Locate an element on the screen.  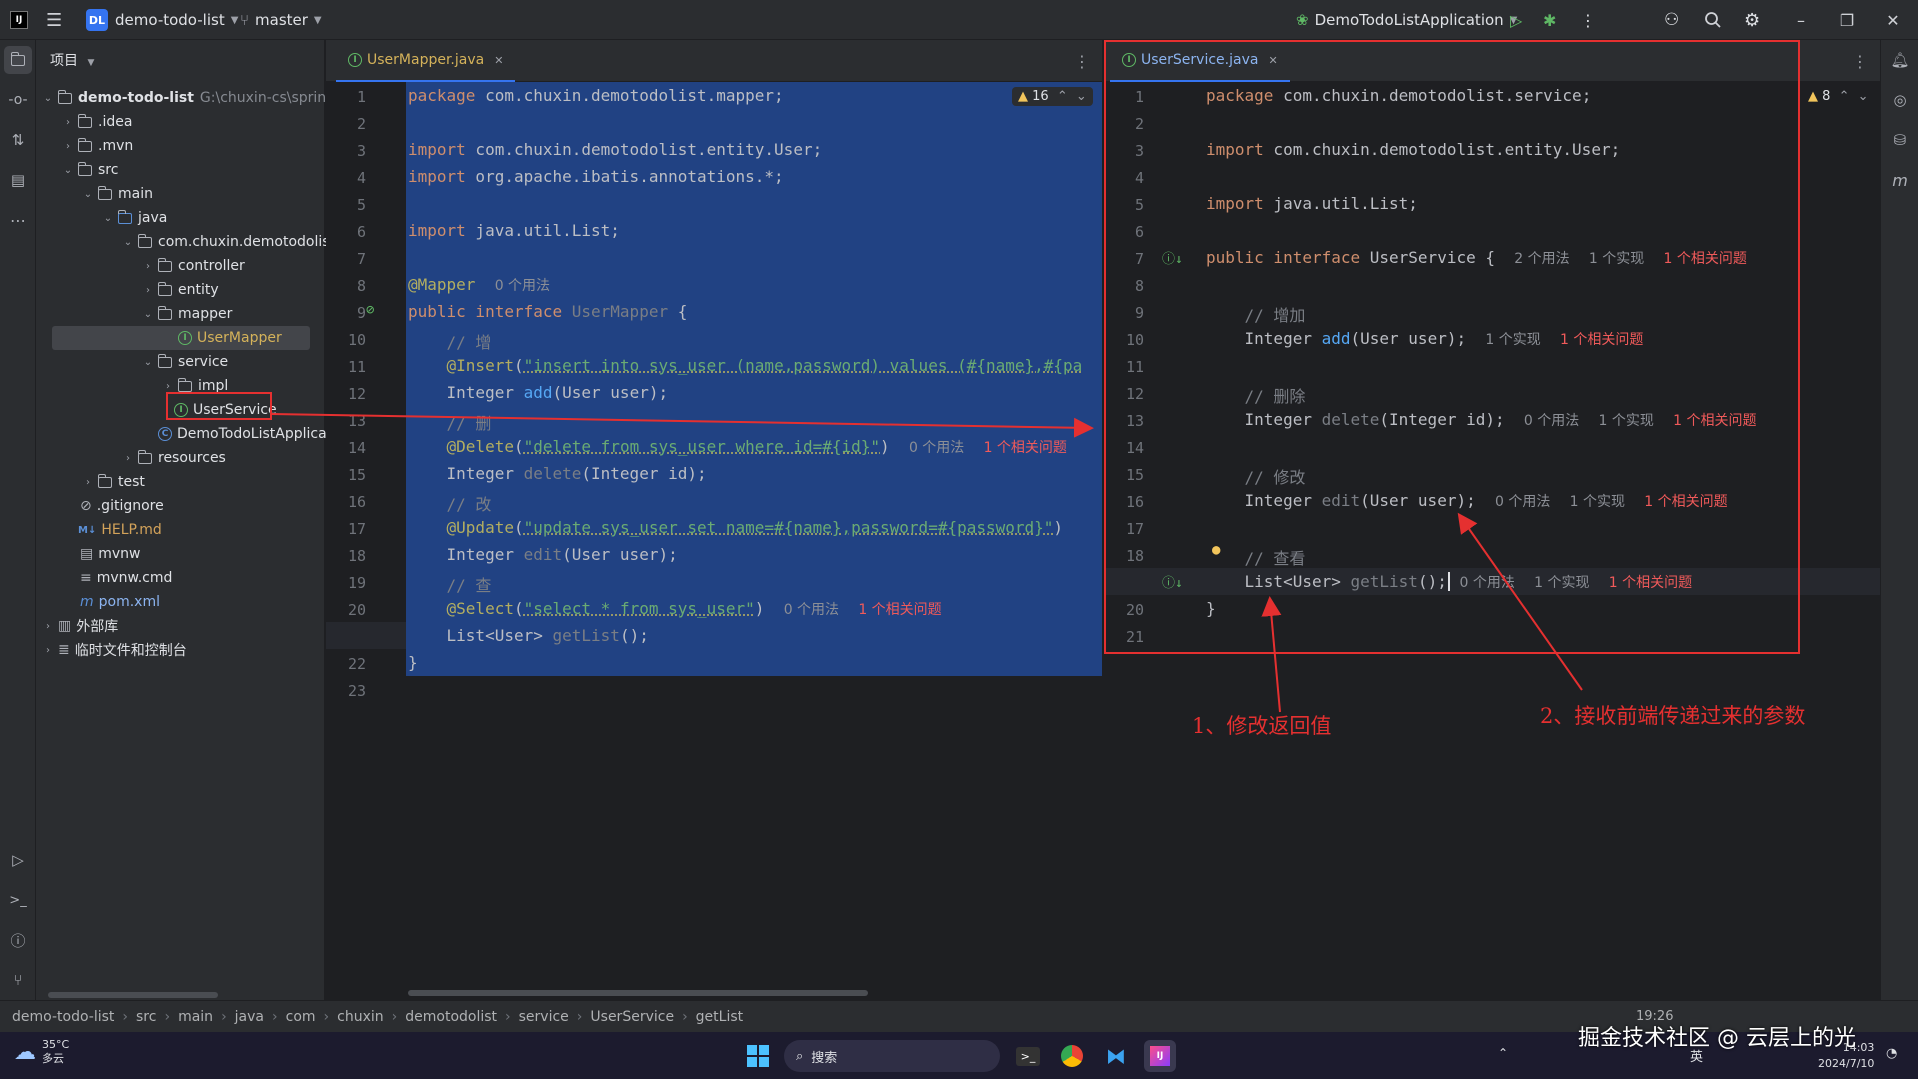
folder-icon is located at coordinates (104, 192).